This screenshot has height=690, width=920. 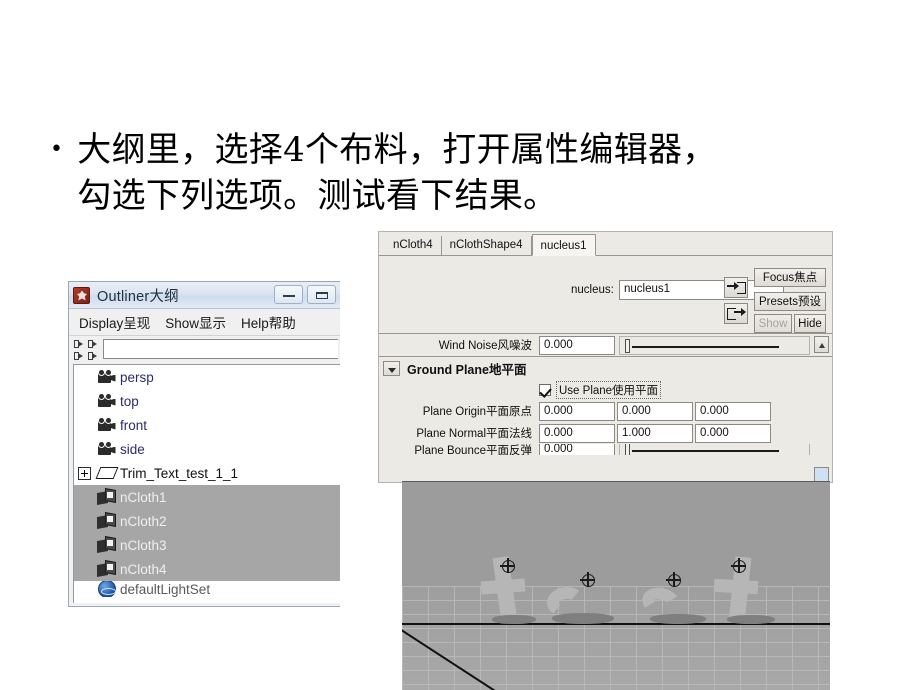 What do you see at coordinates (107, 589) in the screenshot?
I see `light-set-icon` at bounding box center [107, 589].